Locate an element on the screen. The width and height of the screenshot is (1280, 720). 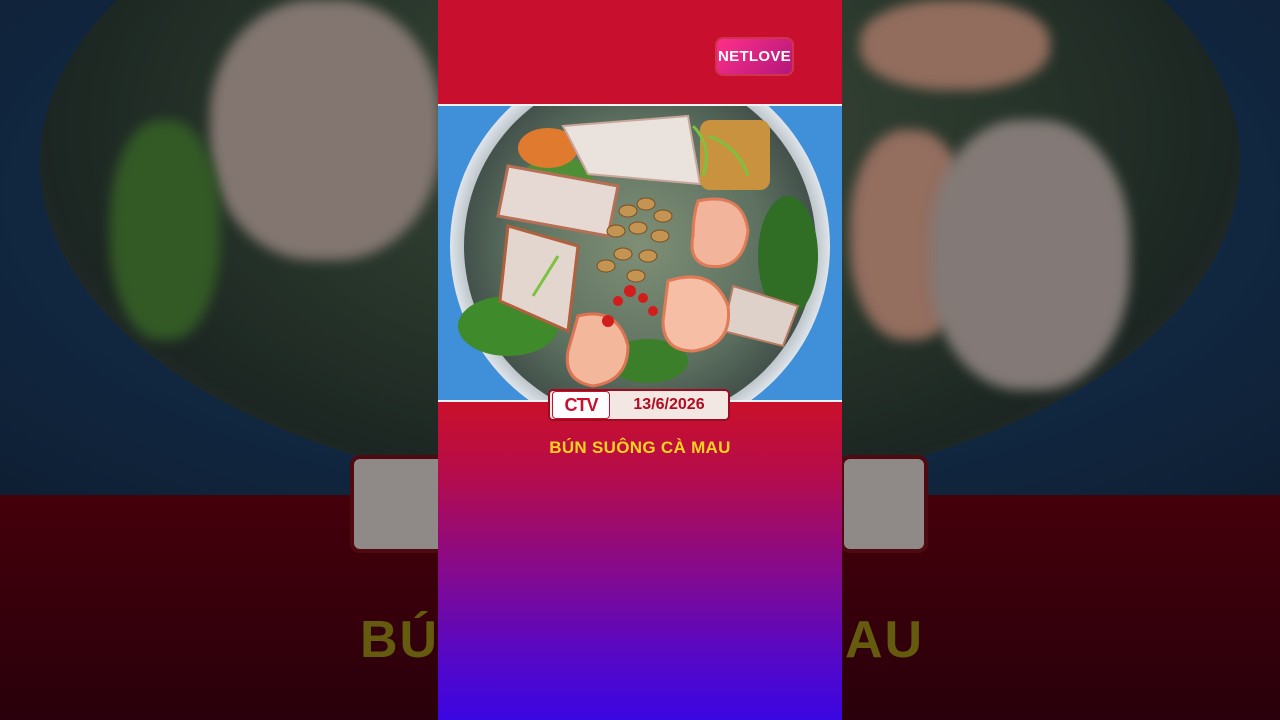
station-date-badge: CTV 13/6/2026 is located at coordinates (639, 405).